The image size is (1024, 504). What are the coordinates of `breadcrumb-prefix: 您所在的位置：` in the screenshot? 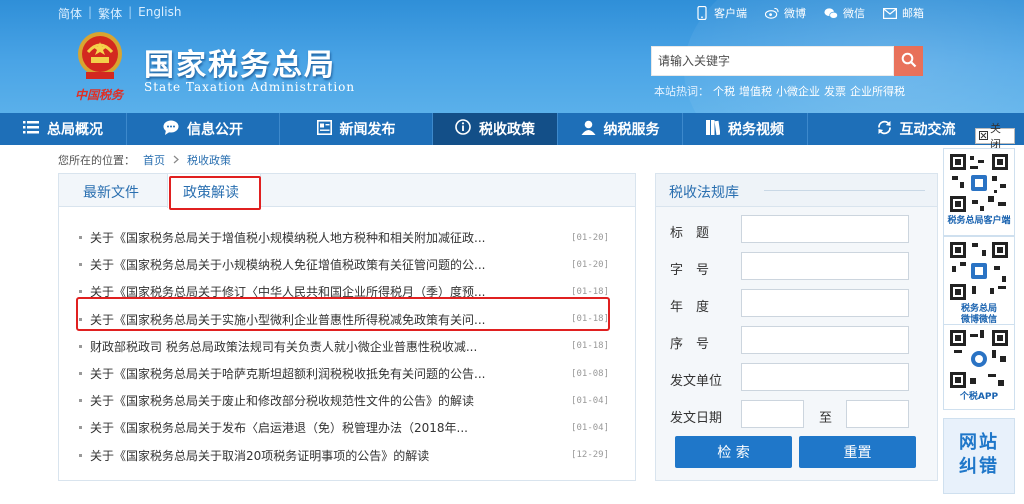 It's located at (96, 160).